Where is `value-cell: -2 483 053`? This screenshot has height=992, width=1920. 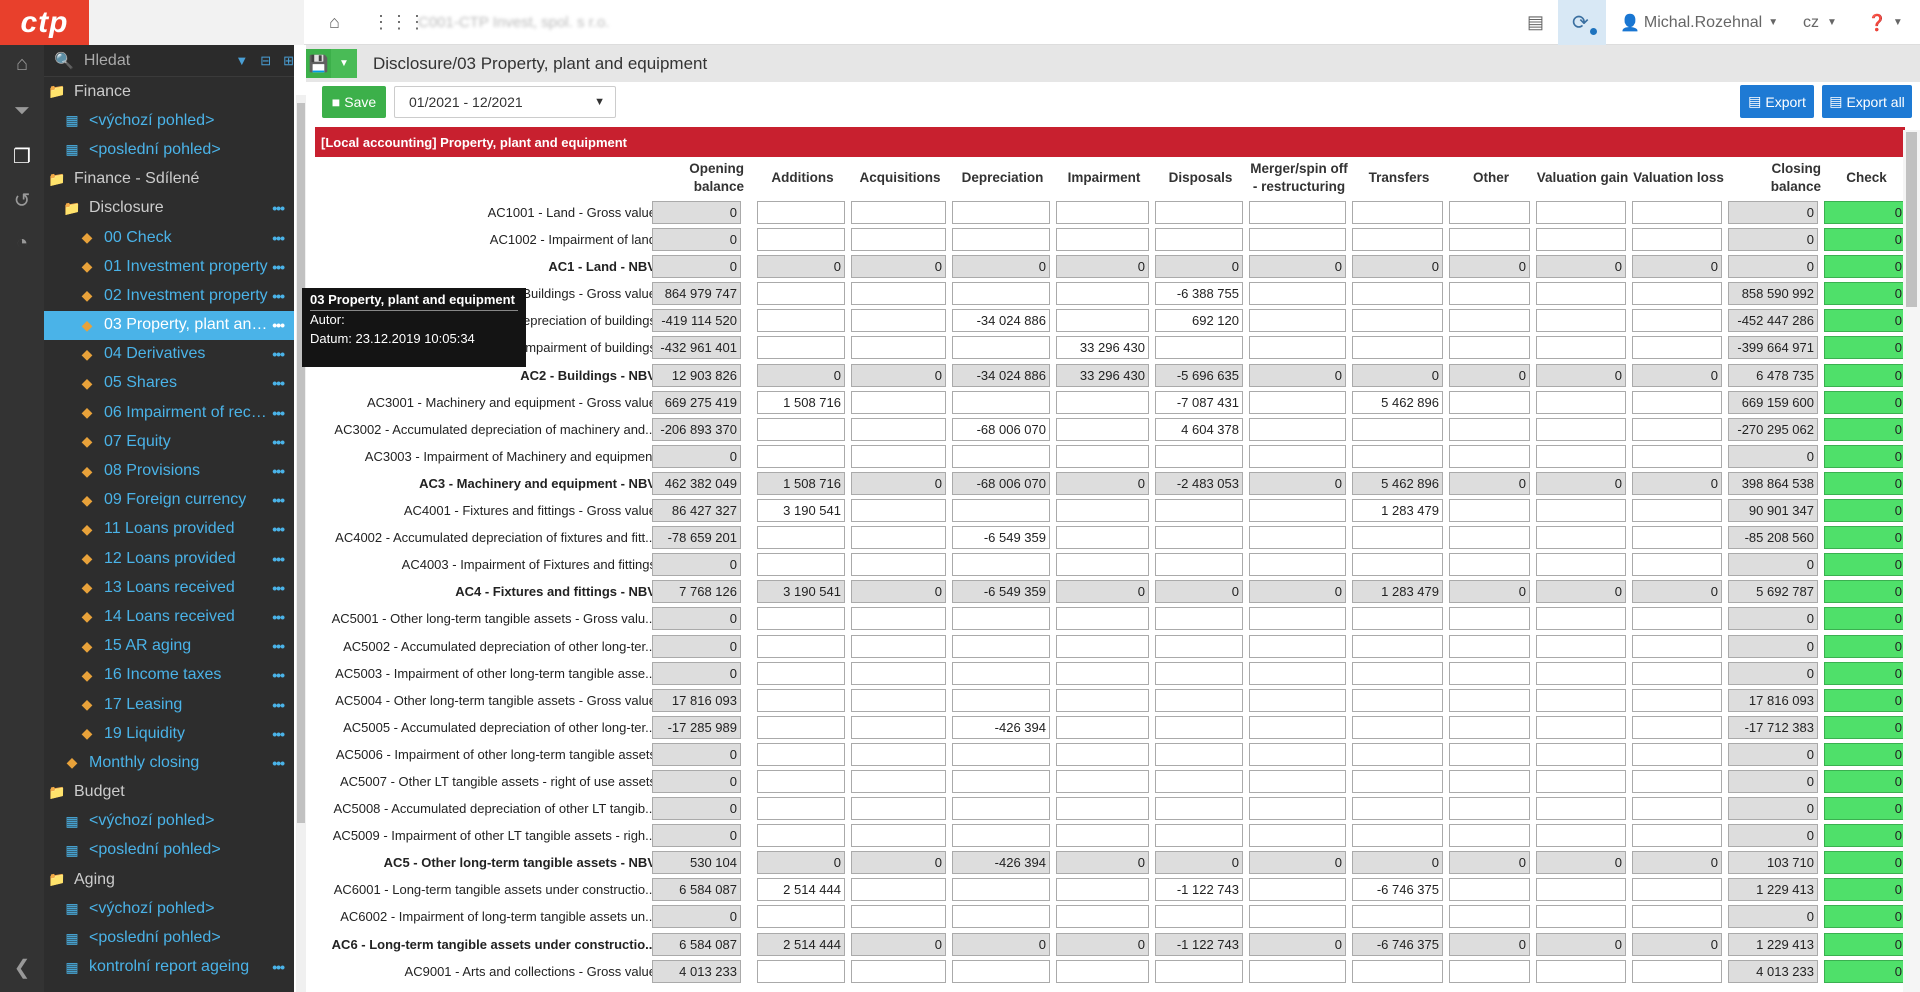
value-cell: -2 483 053 is located at coordinates (1199, 483).